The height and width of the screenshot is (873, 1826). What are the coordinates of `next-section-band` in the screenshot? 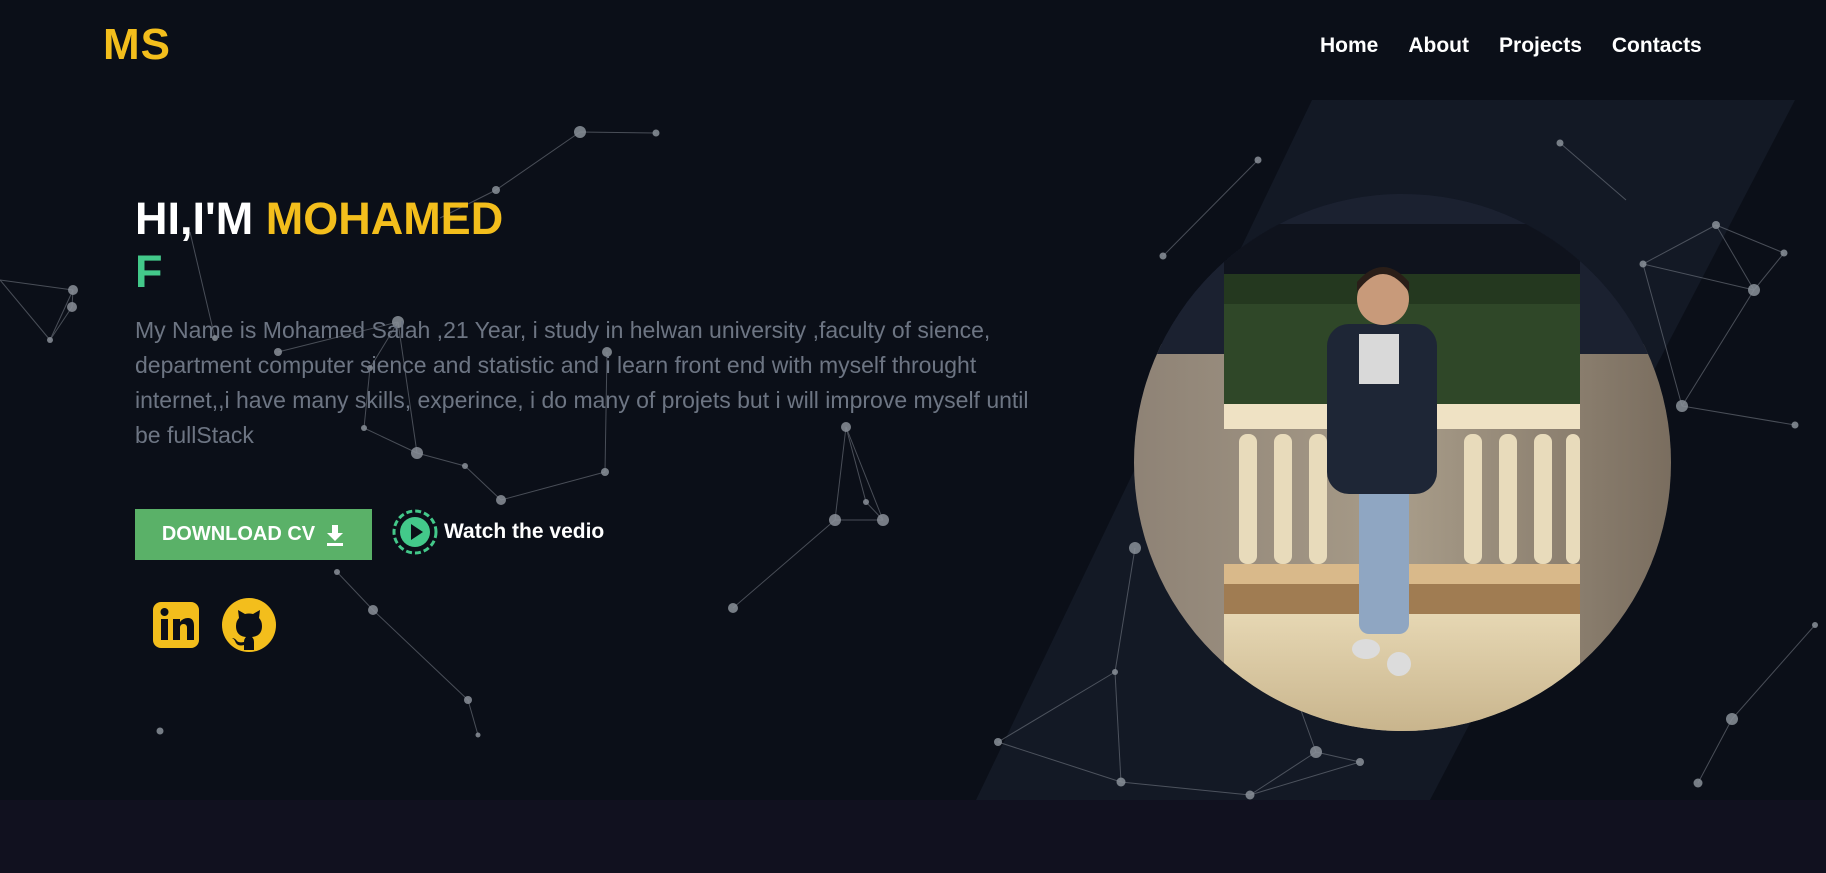 It's located at (913, 836).